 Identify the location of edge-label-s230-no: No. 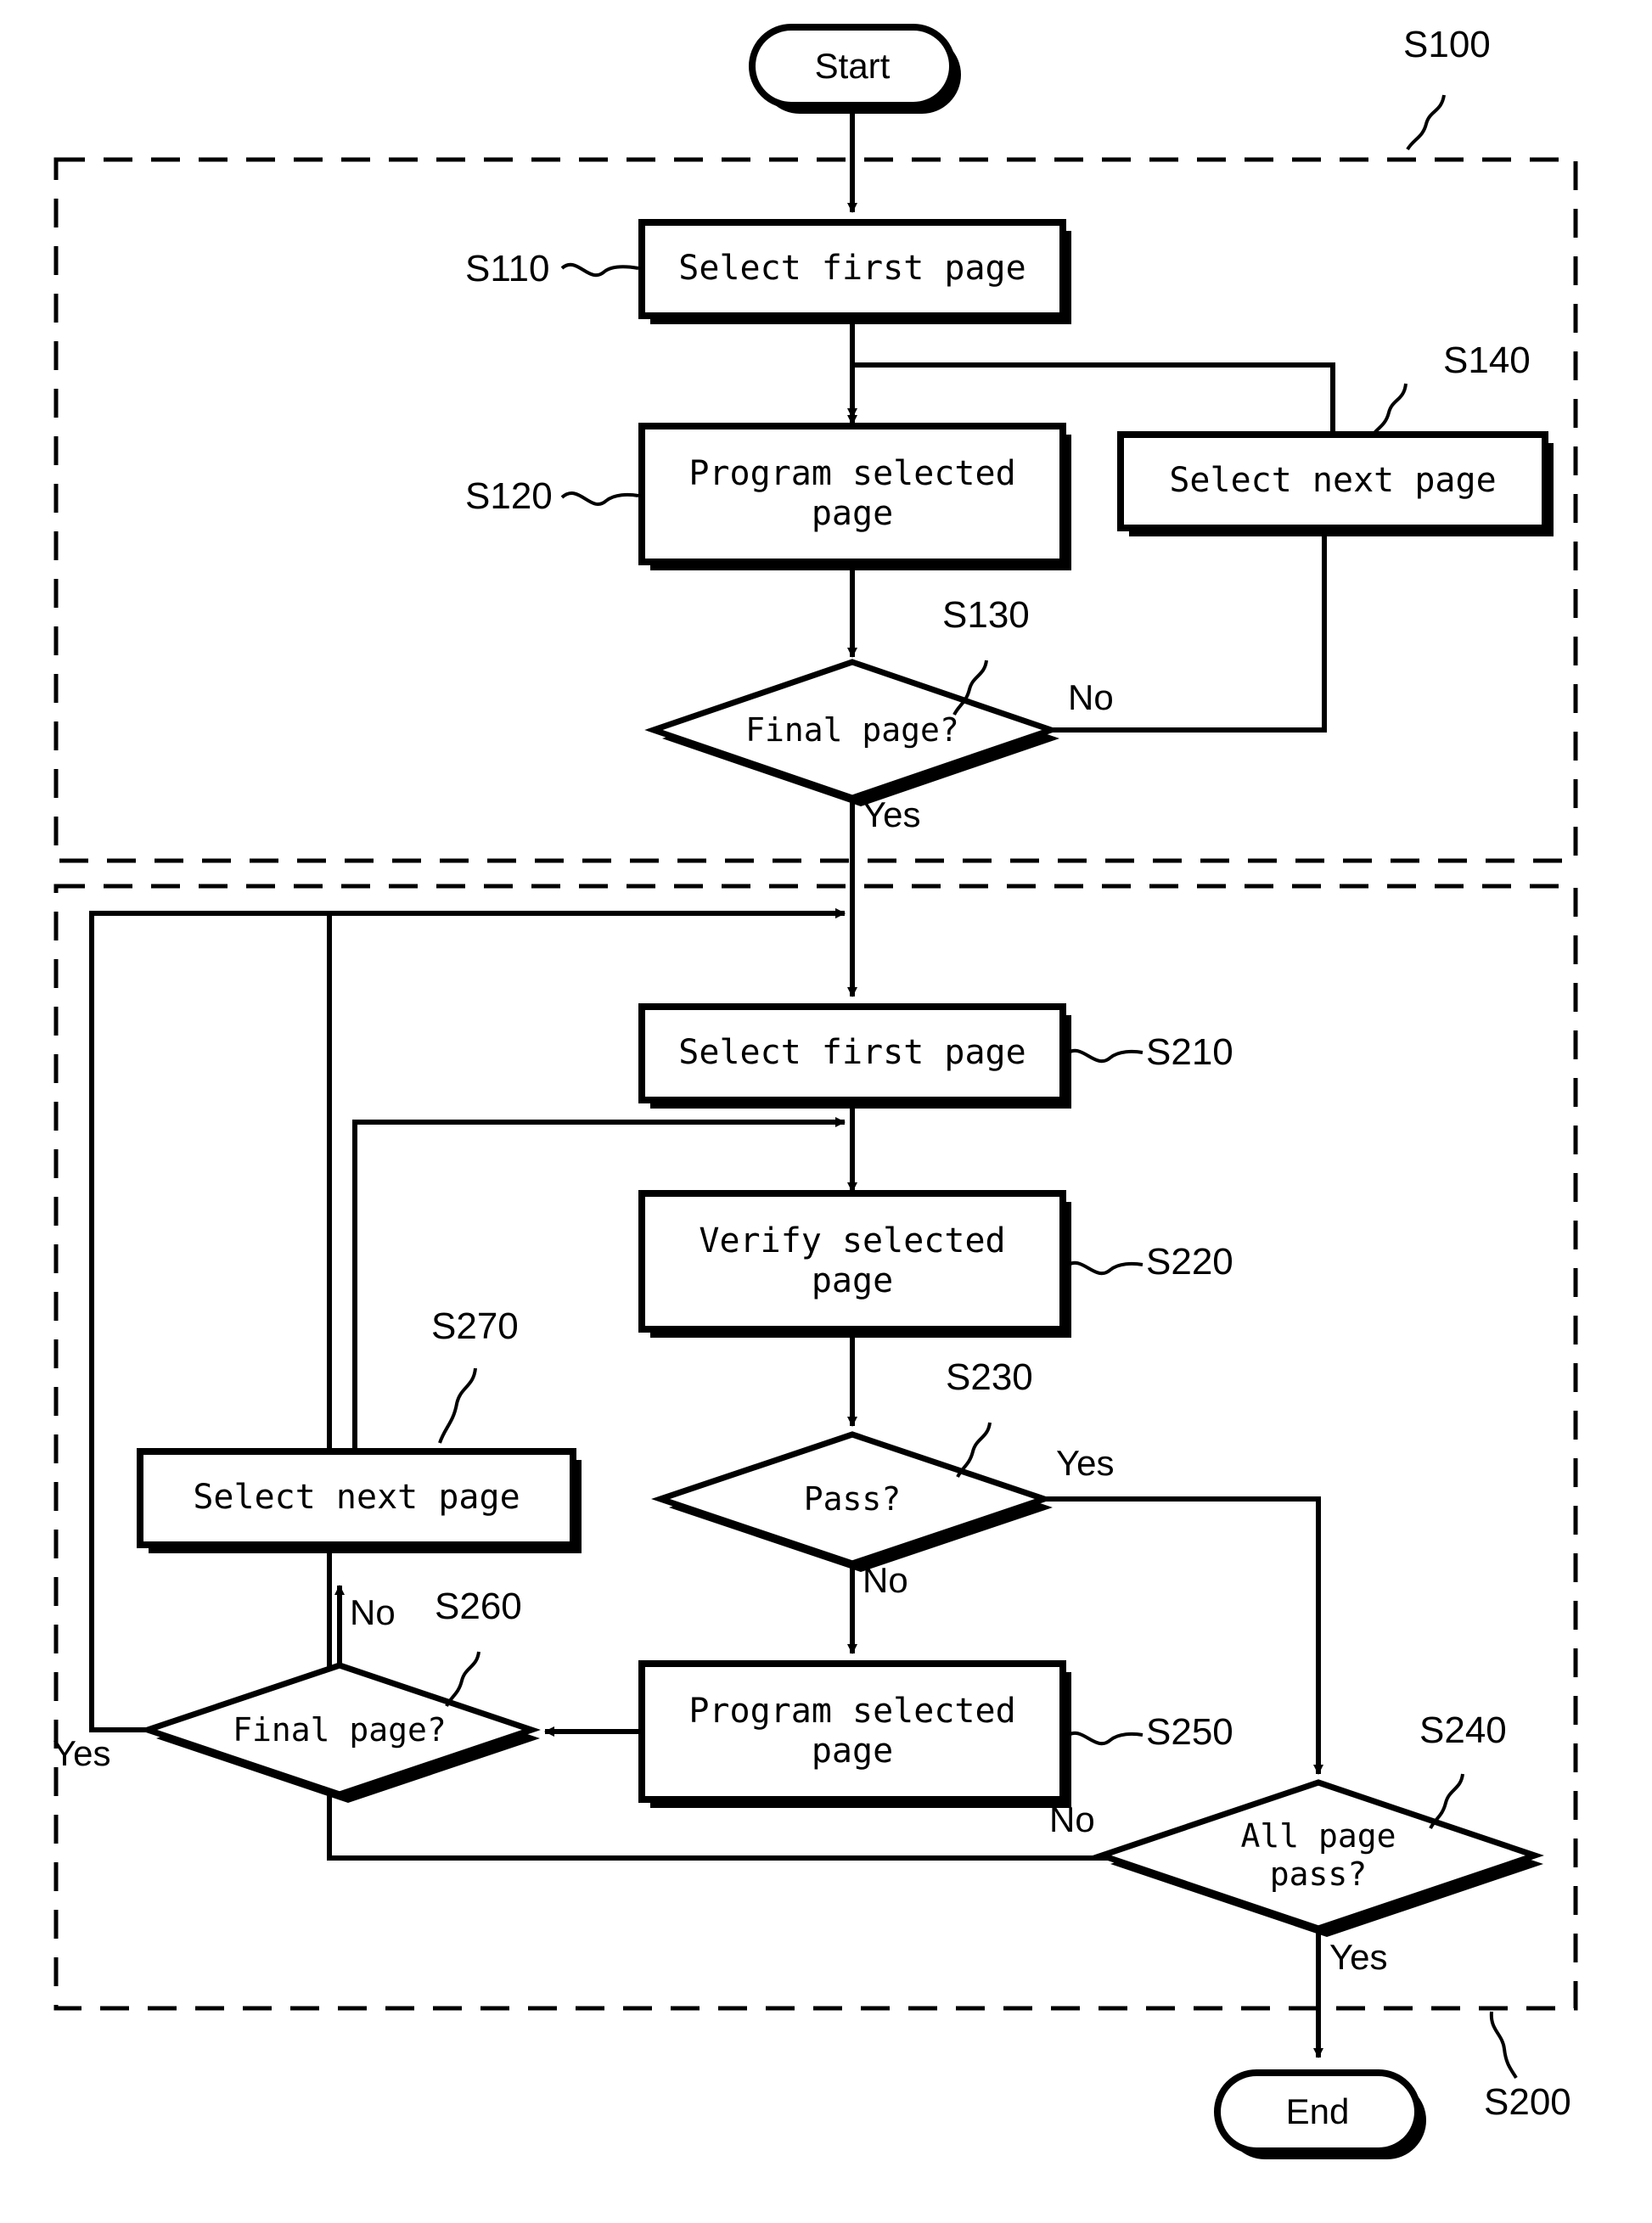
(885, 1580).